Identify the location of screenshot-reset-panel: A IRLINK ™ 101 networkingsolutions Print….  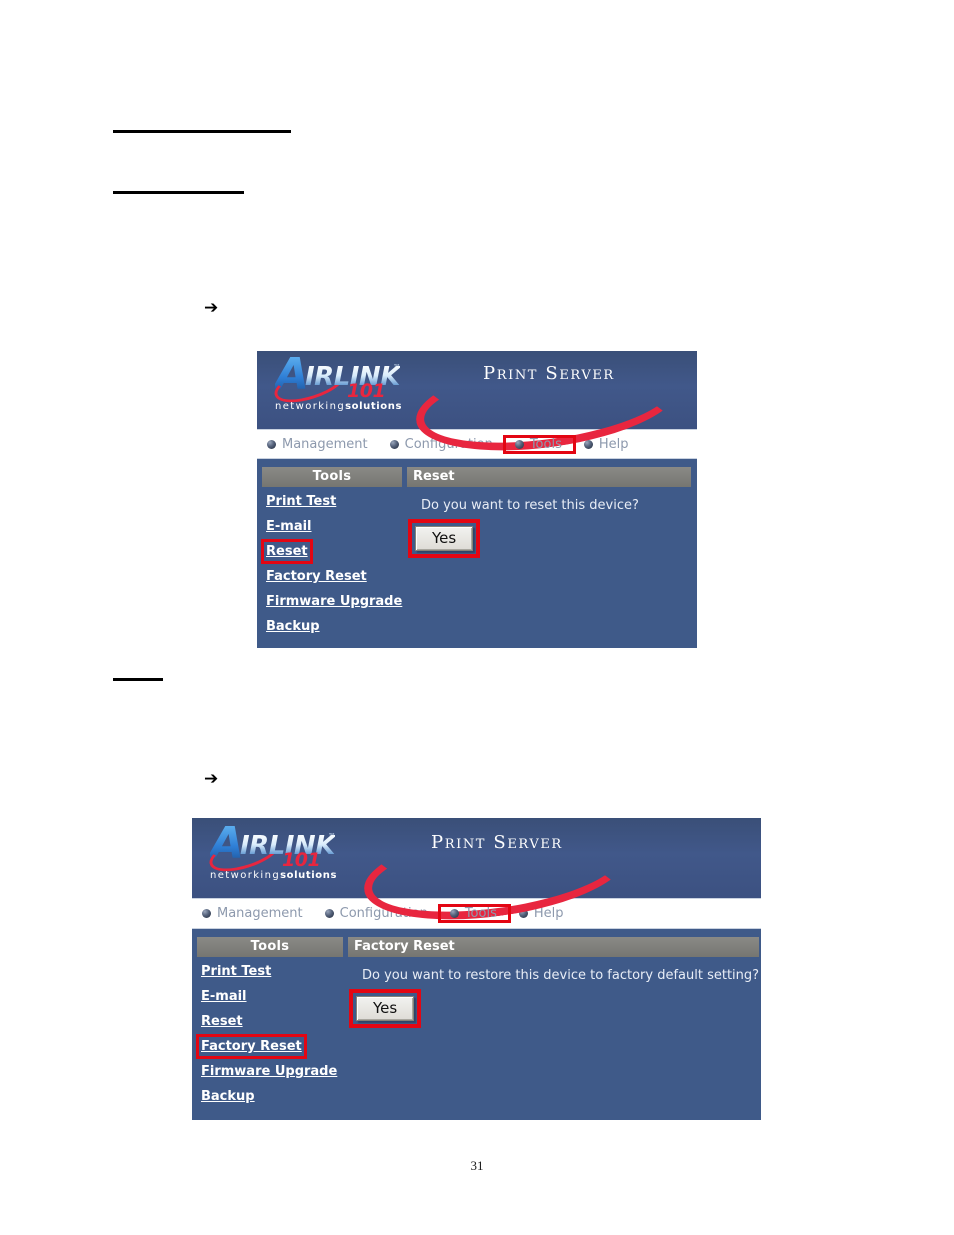
(477, 499).